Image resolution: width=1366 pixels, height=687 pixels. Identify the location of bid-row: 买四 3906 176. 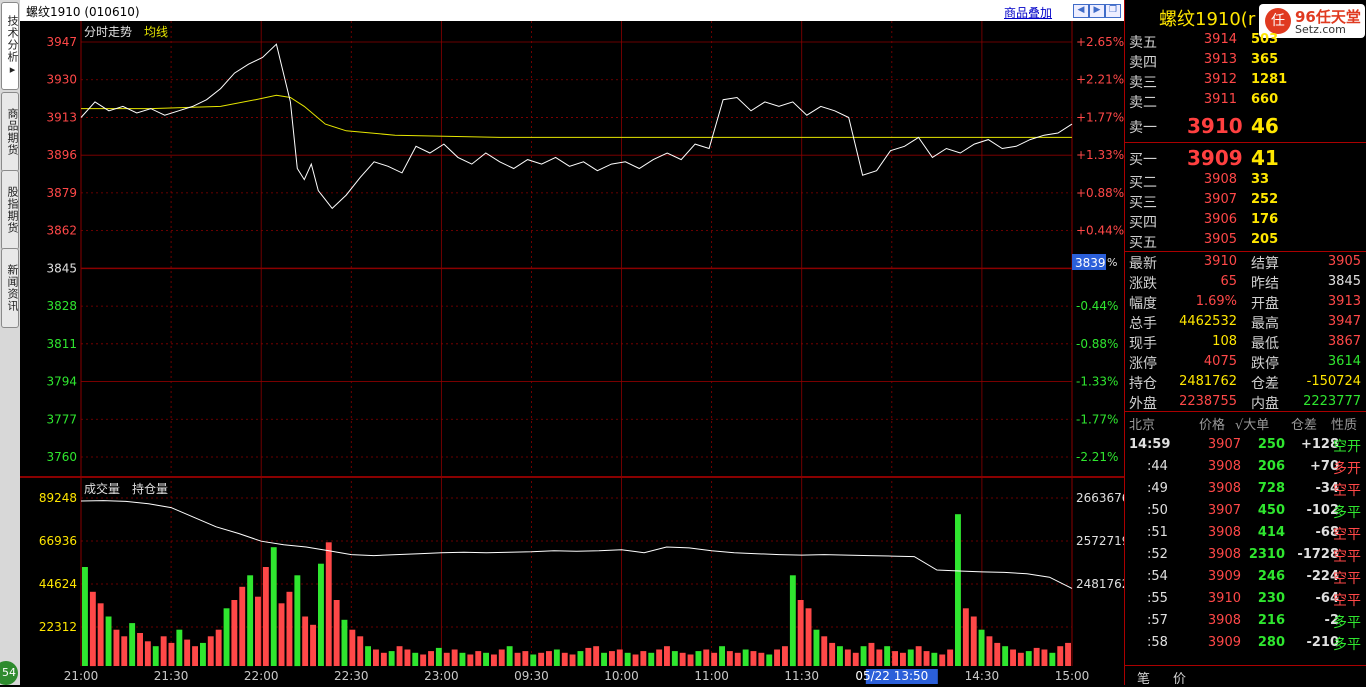
(1245, 220).